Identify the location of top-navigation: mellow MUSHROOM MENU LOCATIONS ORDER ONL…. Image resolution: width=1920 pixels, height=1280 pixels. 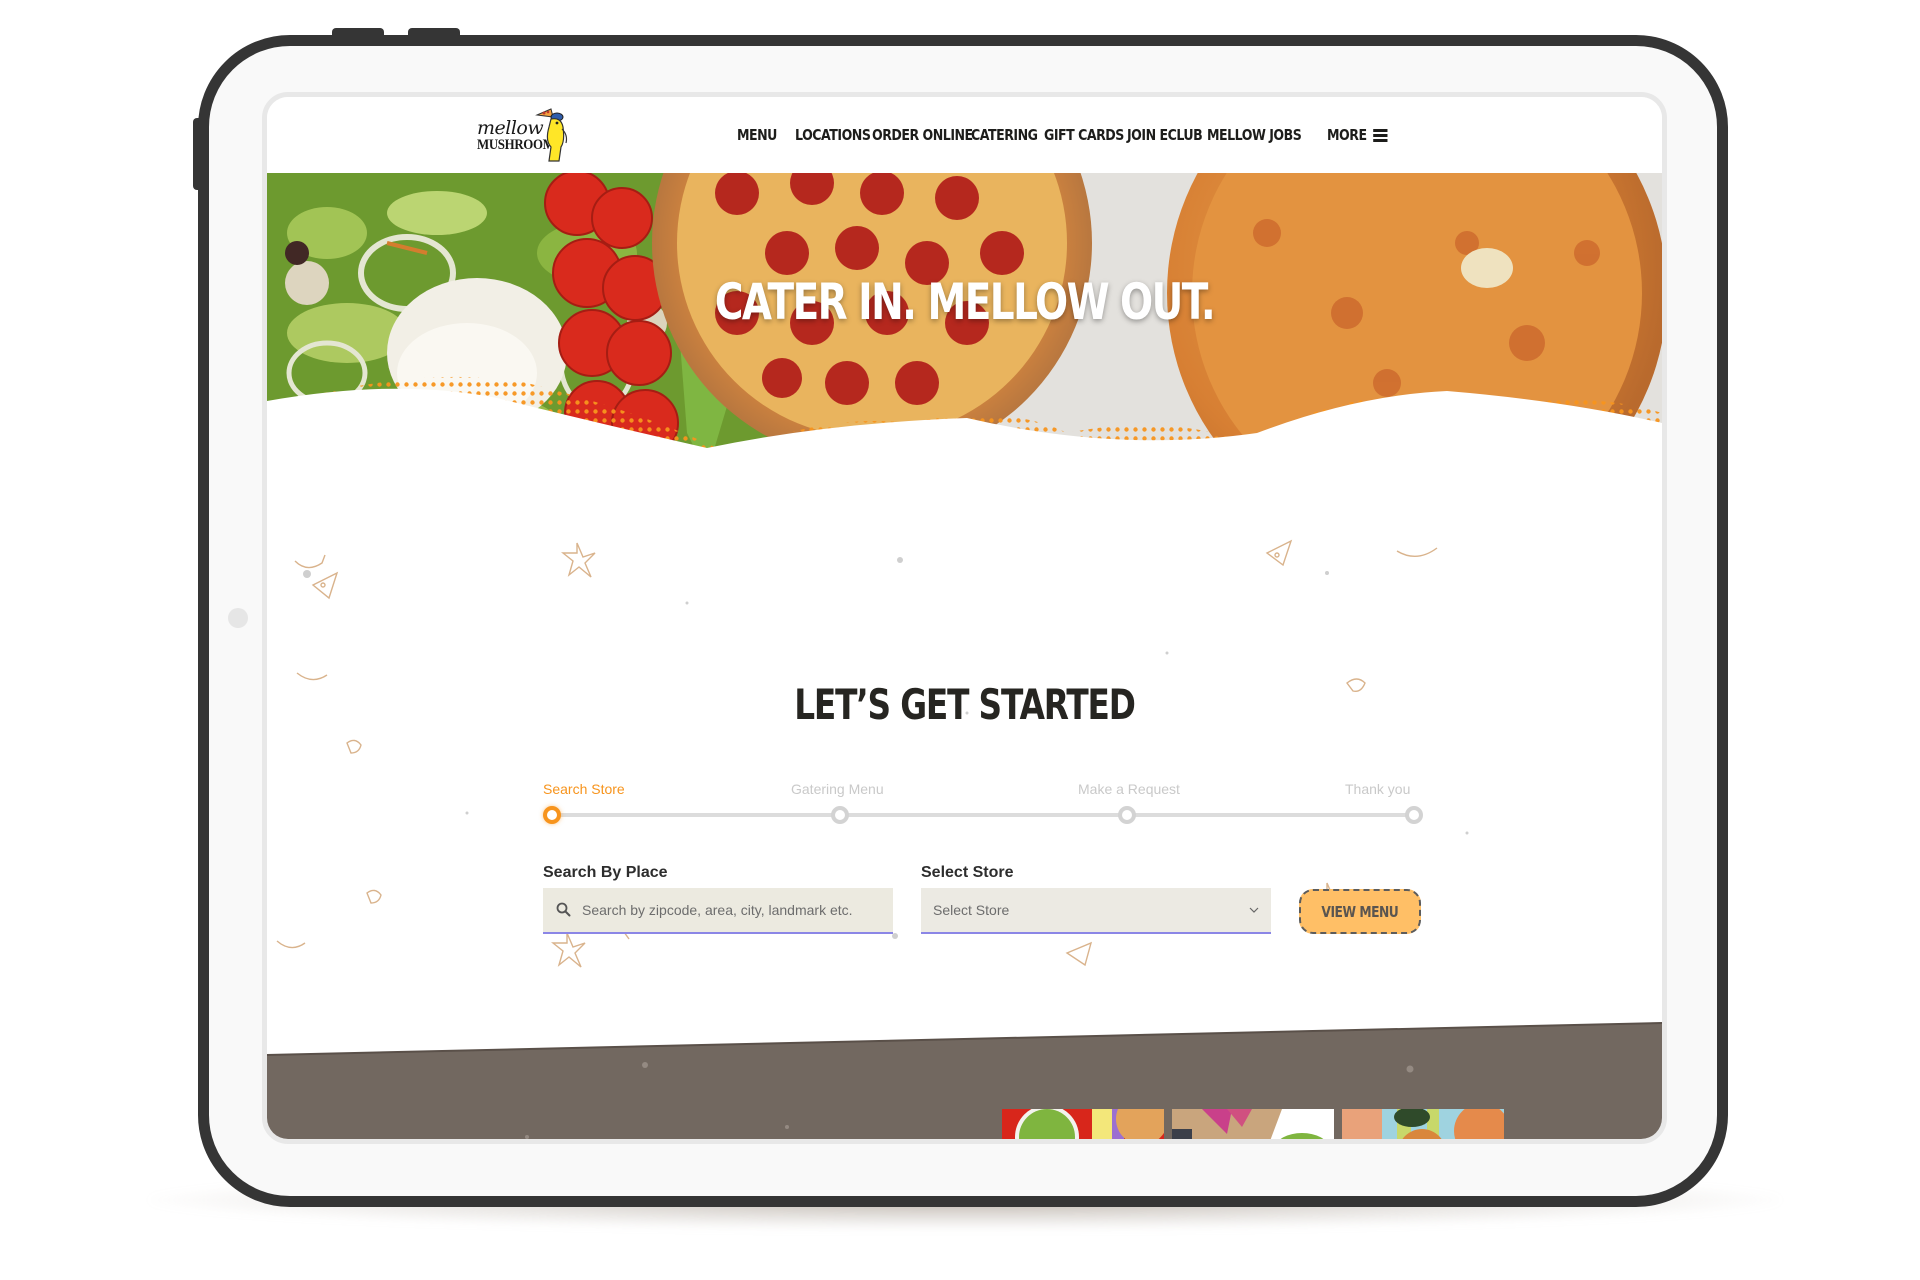
(964, 135).